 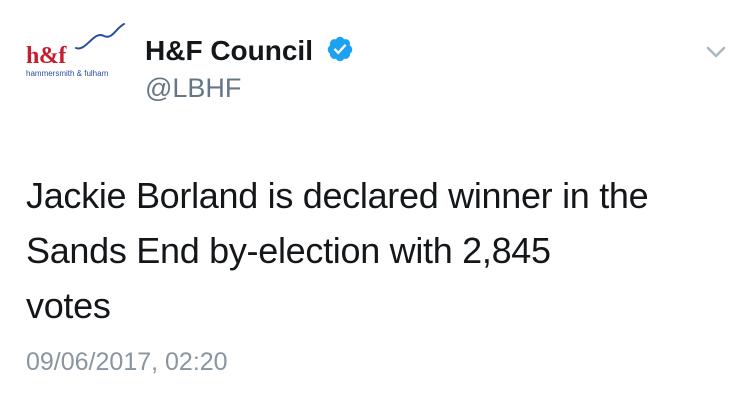 I want to click on account-avatar: h&f hammersmith & fulham, so click(x=76, y=48).